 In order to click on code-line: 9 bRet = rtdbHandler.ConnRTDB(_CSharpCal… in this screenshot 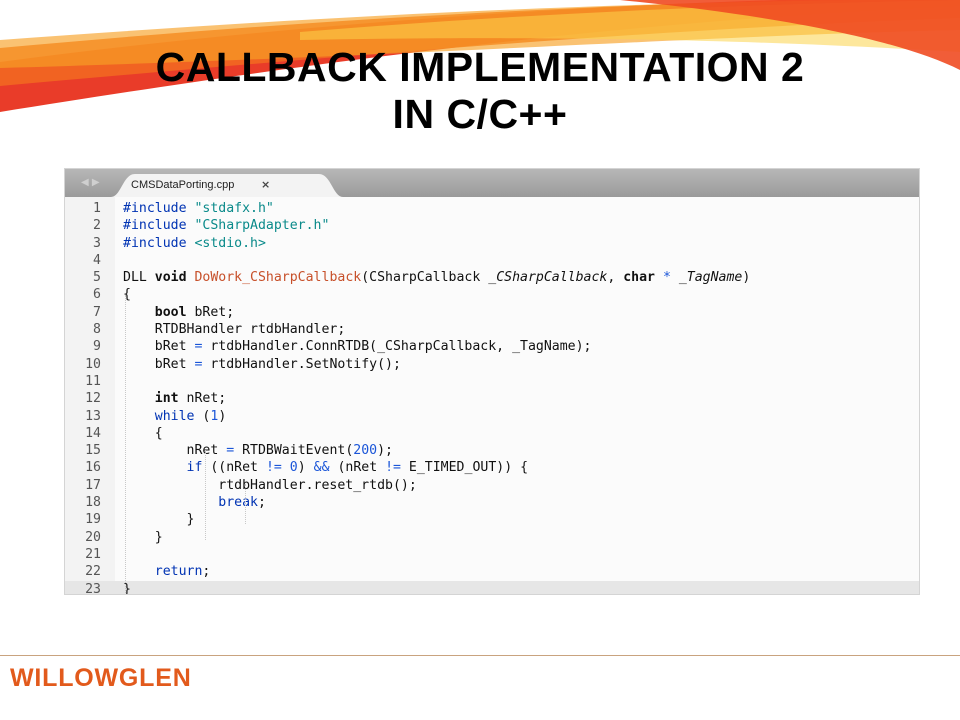, I will do `click(492, 346)`.